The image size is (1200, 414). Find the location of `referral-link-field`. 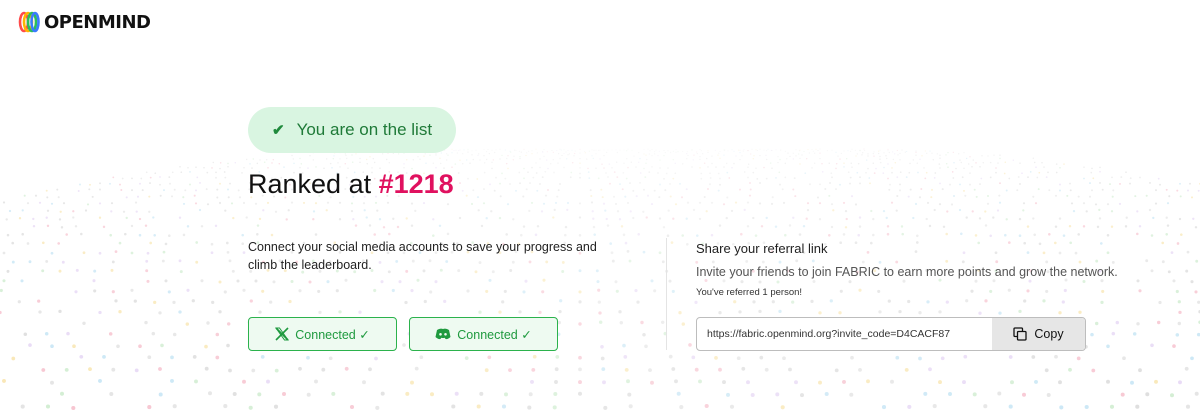

referral-link-field is located at coordinates (844, 334).